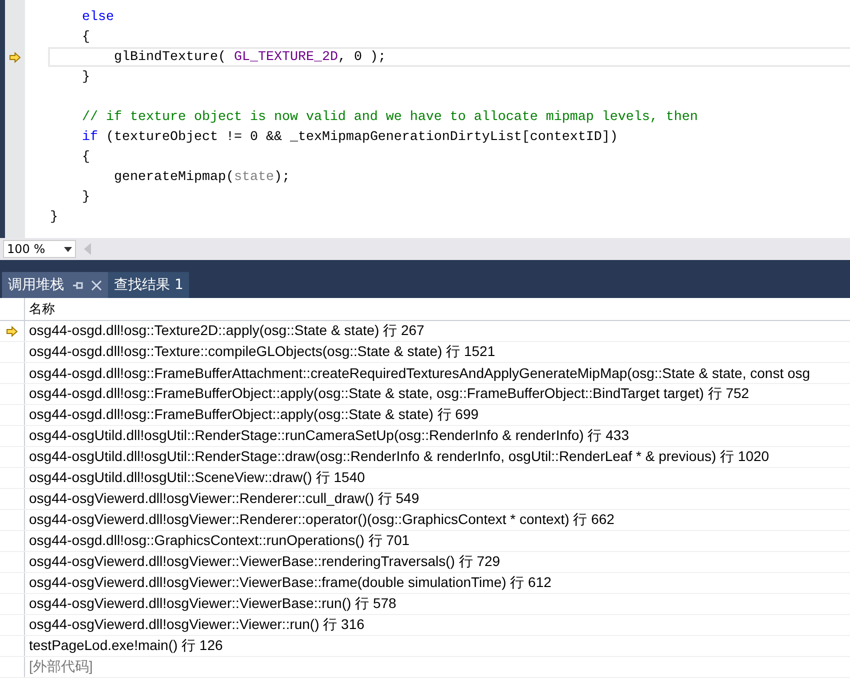 The height and width of the screenshot is (686, 850). I want to click on call-stack-frame: osg44-osgUtild.dll!osgUtil::RenderStage::runCameraSetUp(osg::RenderInfo & renderInfo) 行 433, so click(327, 436).